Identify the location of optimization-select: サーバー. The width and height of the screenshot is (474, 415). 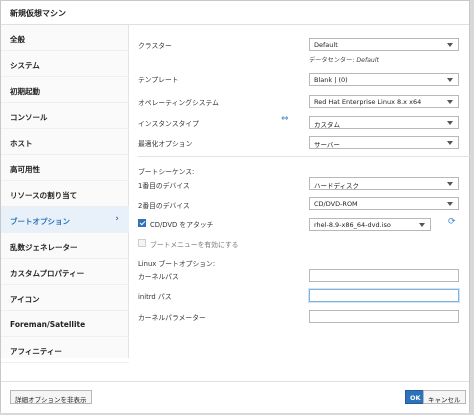
(384, 142).